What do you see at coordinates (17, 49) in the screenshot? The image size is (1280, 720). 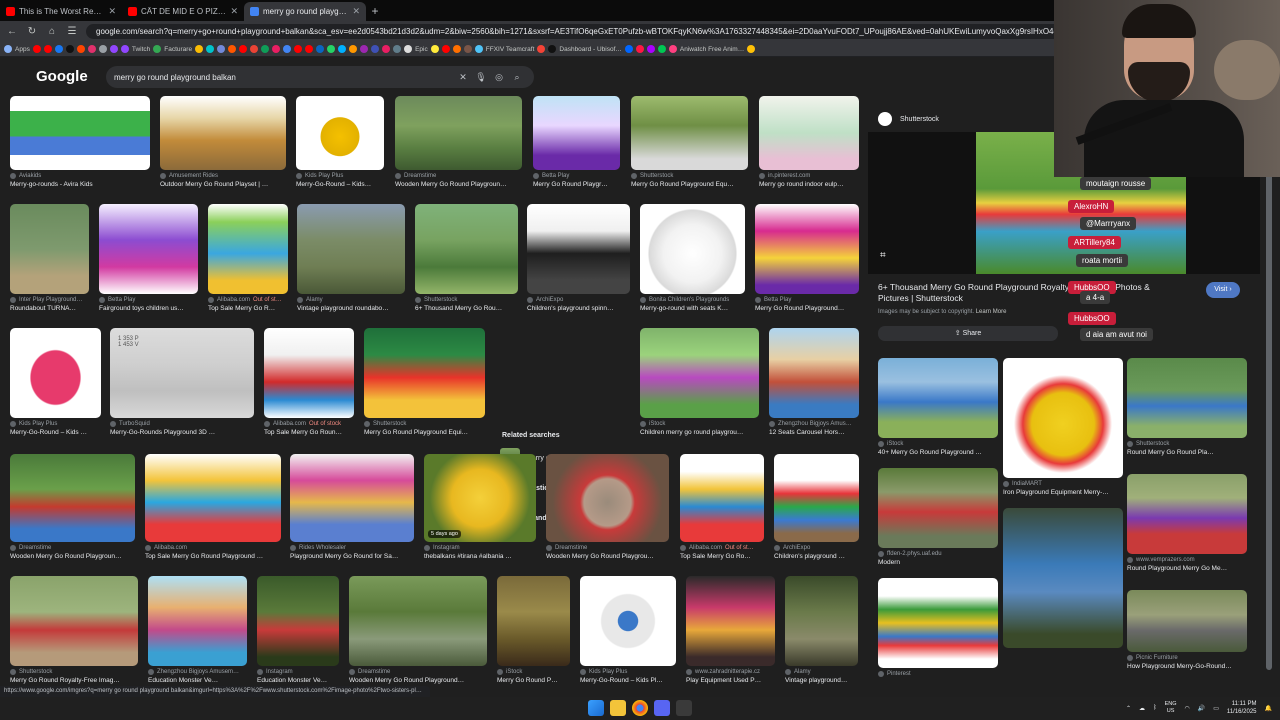 I see `bookmark-item: Apps` at bounding box center [17, 49].